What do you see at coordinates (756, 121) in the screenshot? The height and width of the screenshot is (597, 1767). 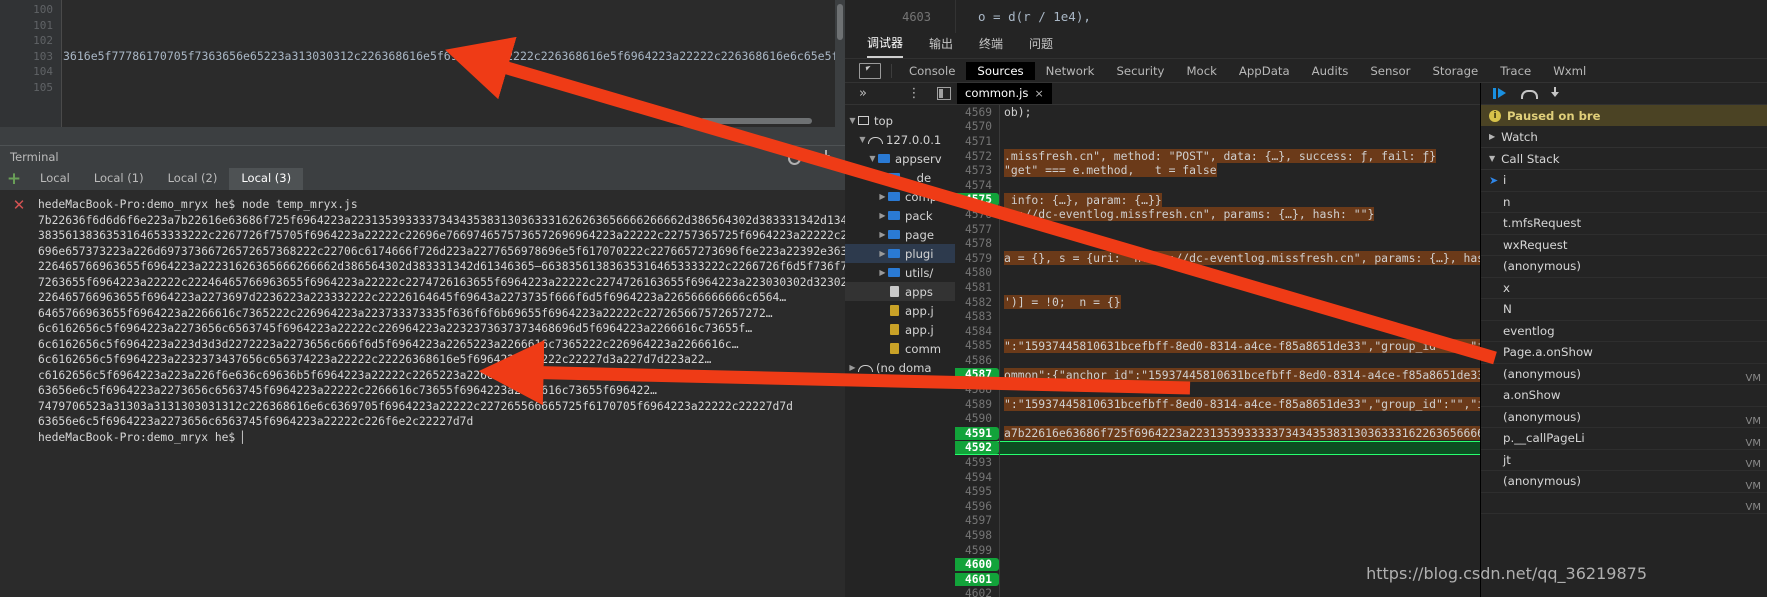 I see `editor-horizontal-scrollbar` at bounding box center [756, 121].